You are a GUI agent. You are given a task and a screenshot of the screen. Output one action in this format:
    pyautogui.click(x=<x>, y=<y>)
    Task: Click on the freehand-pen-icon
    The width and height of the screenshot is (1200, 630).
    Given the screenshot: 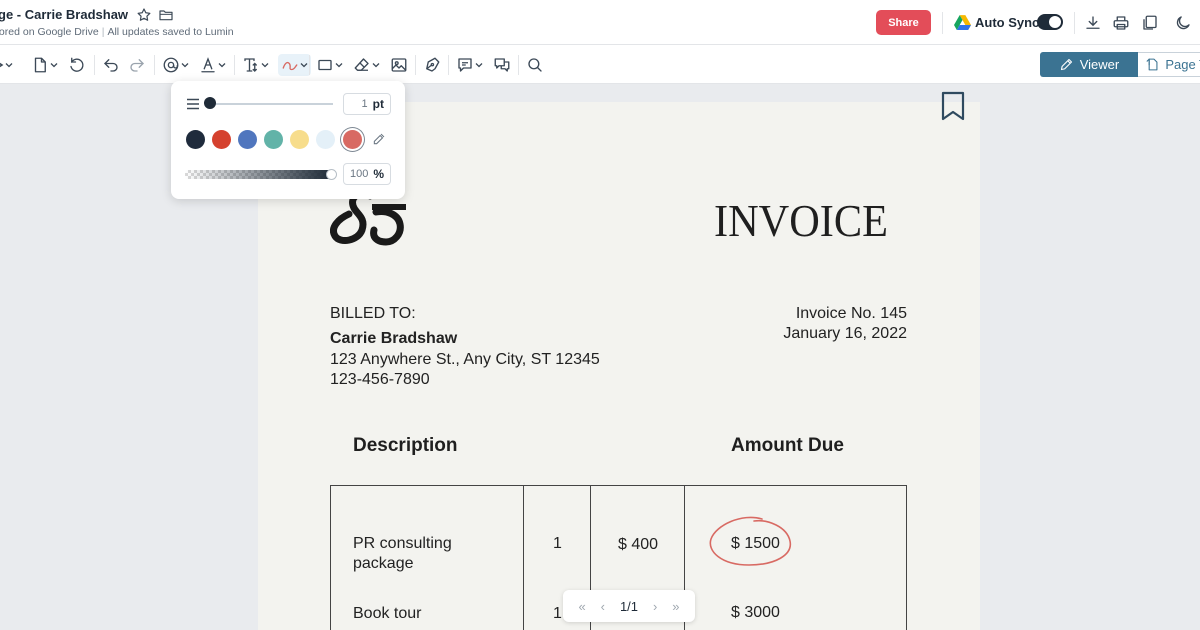 What is the action you would take?
    pyautogui.click(x=290, y=66)
    